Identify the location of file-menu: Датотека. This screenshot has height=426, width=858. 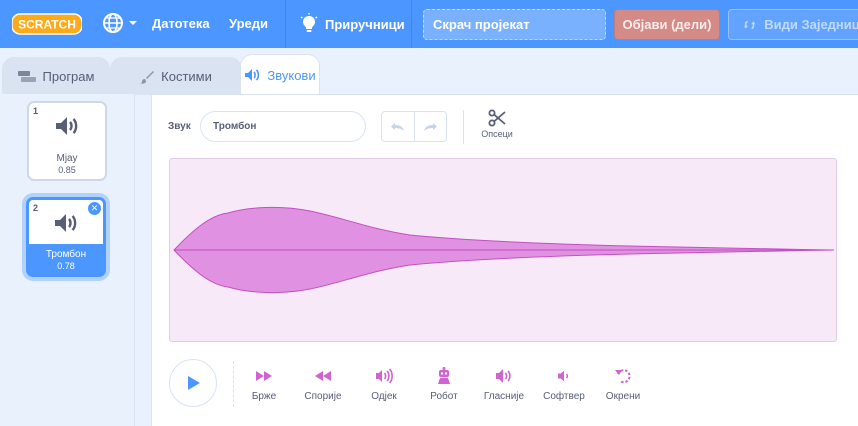
(181, 23).